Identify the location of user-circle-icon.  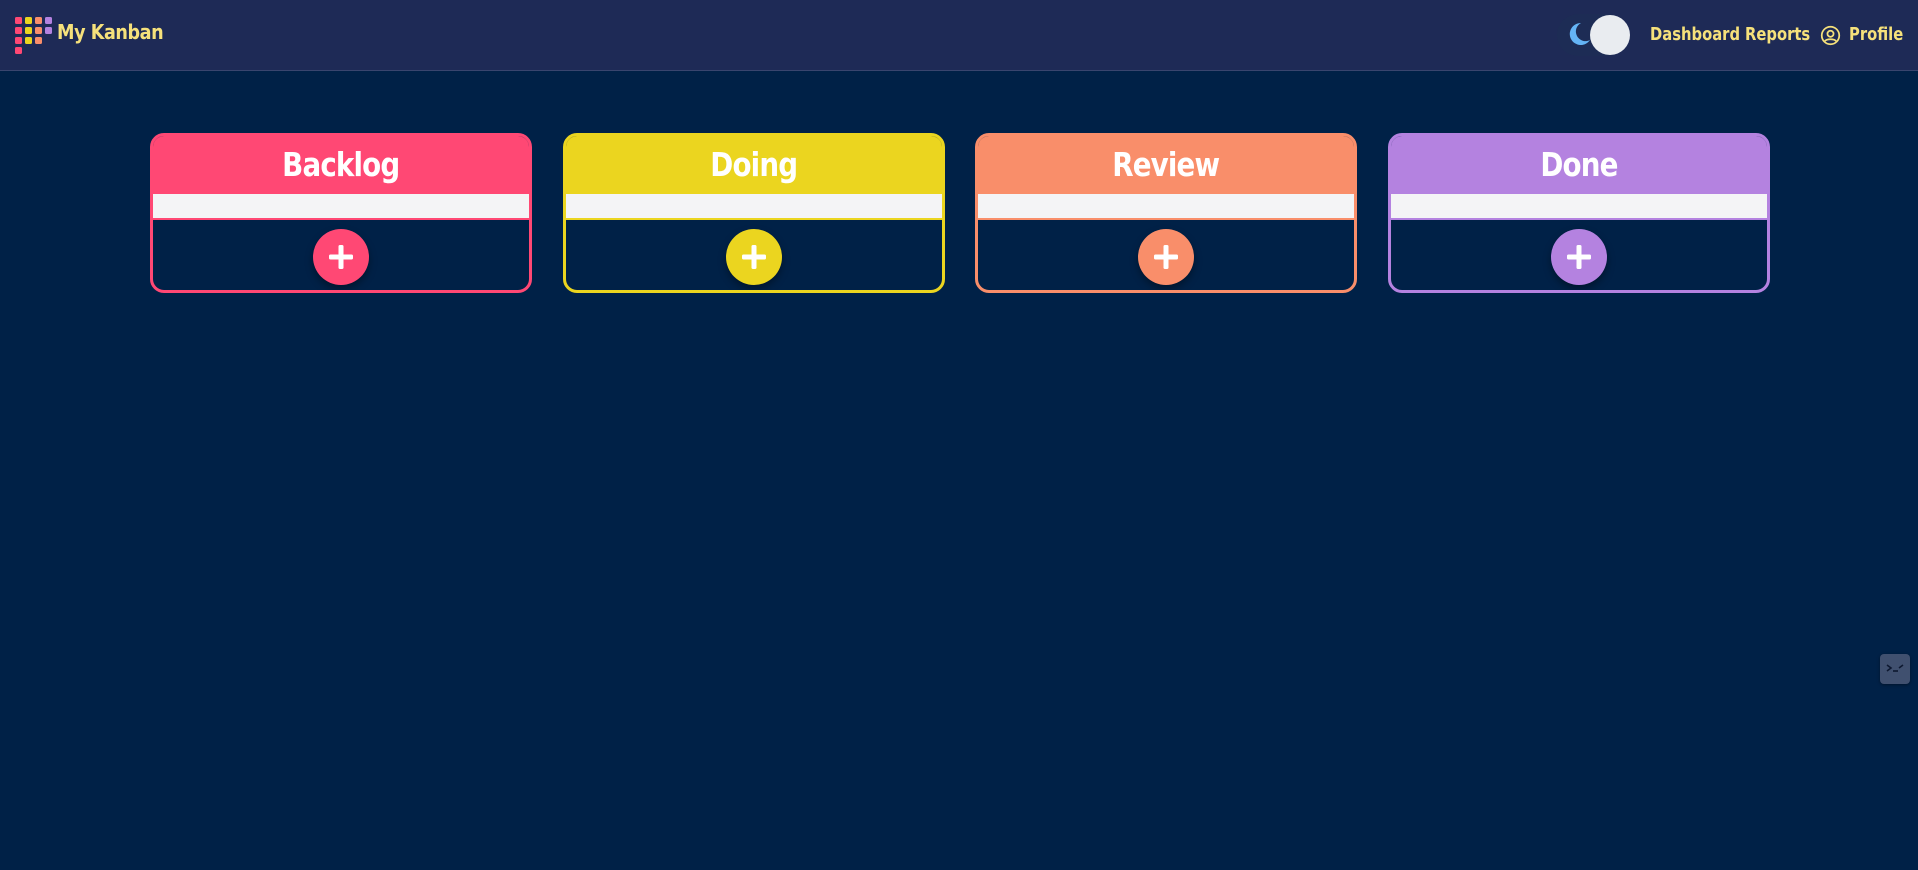
(1830, 35).